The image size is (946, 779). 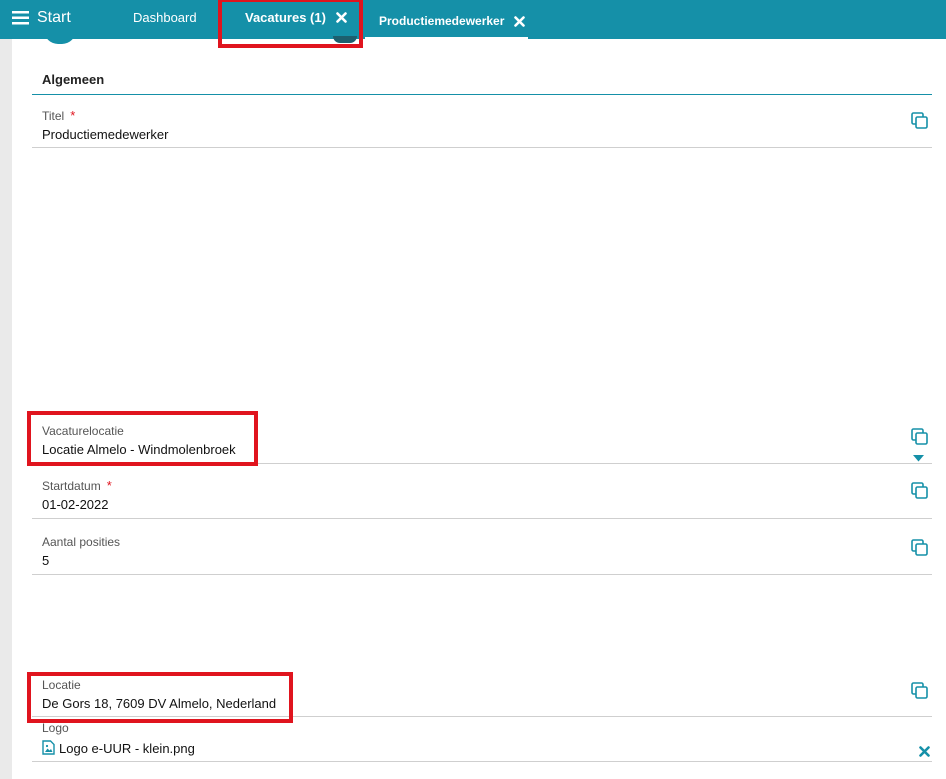 What do you see at coordinates (487, 115) in the screenshot?
I see `field-titel-label: Titel *` at bounding box center [487, 115].